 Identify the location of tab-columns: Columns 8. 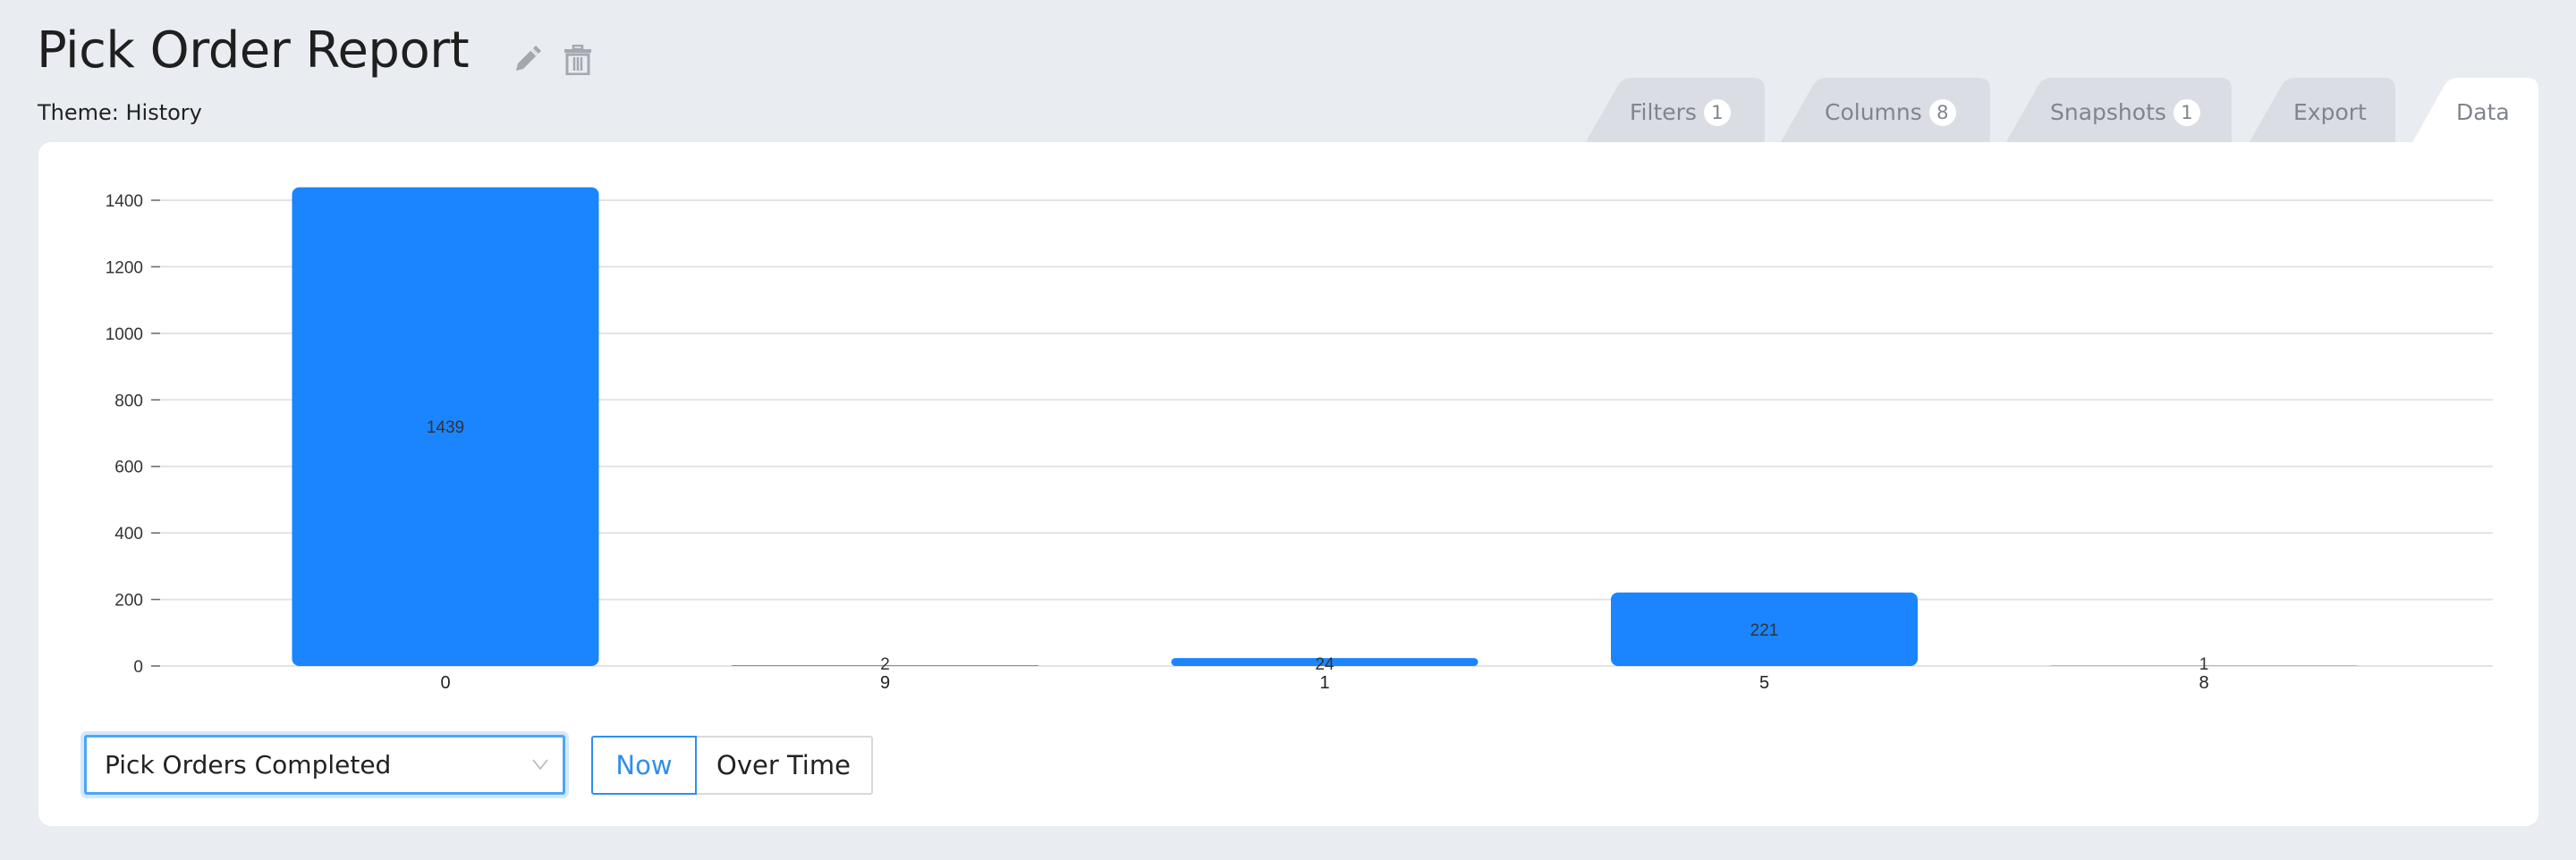
(1884, 113).